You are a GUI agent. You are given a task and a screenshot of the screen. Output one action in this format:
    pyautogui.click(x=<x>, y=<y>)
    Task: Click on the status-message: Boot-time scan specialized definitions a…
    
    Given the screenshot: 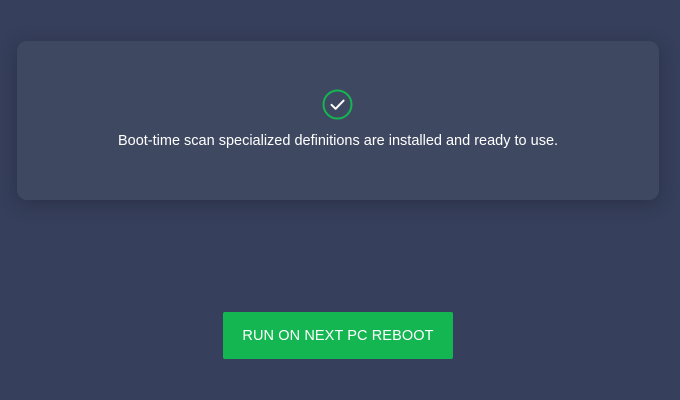 What is the action you would take?
    pyautogui.click(x=338, y=141)
    